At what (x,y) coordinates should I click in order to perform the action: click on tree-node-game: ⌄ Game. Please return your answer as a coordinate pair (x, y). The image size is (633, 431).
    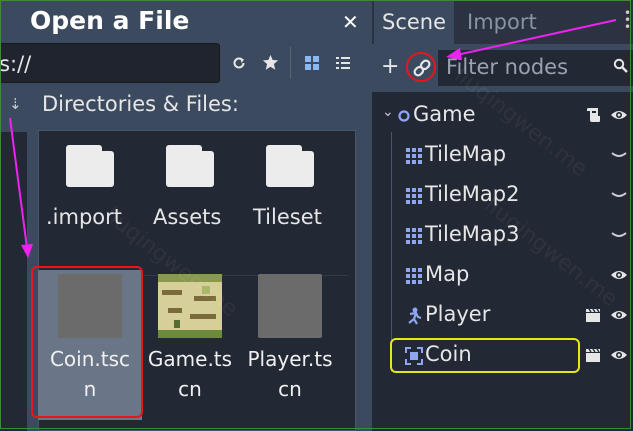
    Looking at the image, I should click on (502, 116).